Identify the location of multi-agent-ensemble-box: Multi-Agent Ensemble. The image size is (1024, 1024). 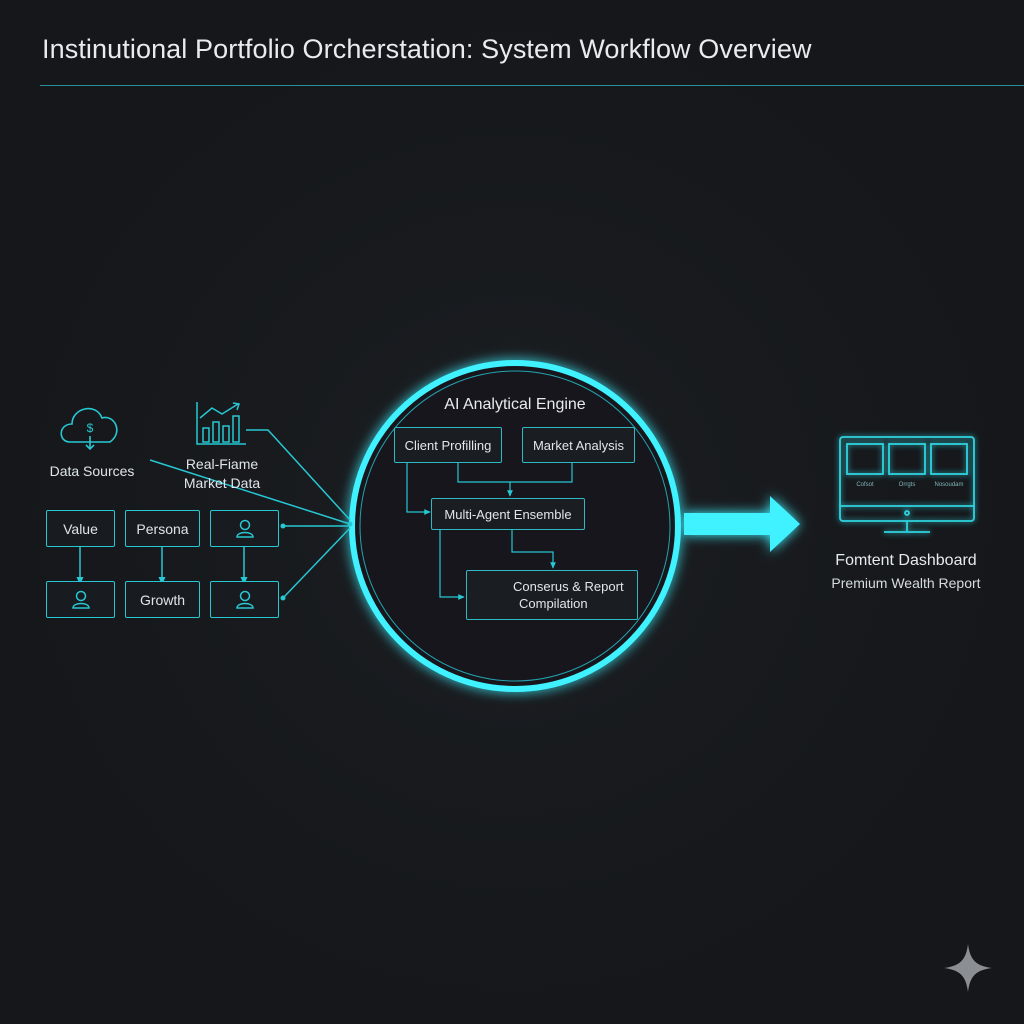
(508, 514).